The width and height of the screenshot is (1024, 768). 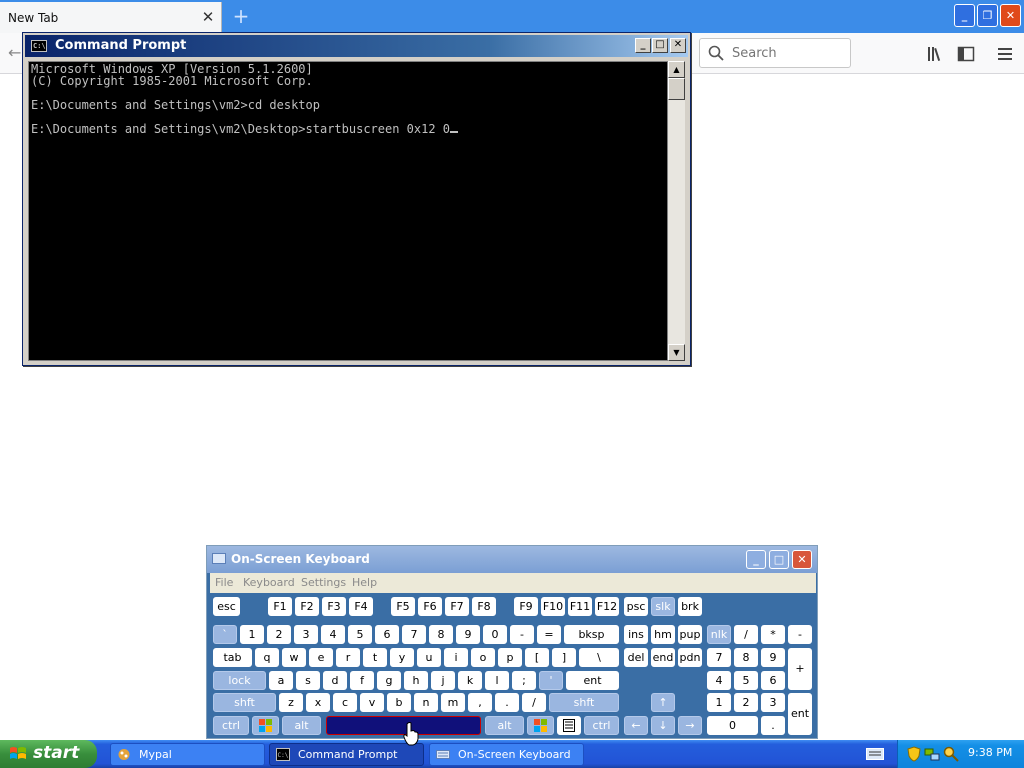 I want to click on key-1: 1, so click(x=252, y=634).